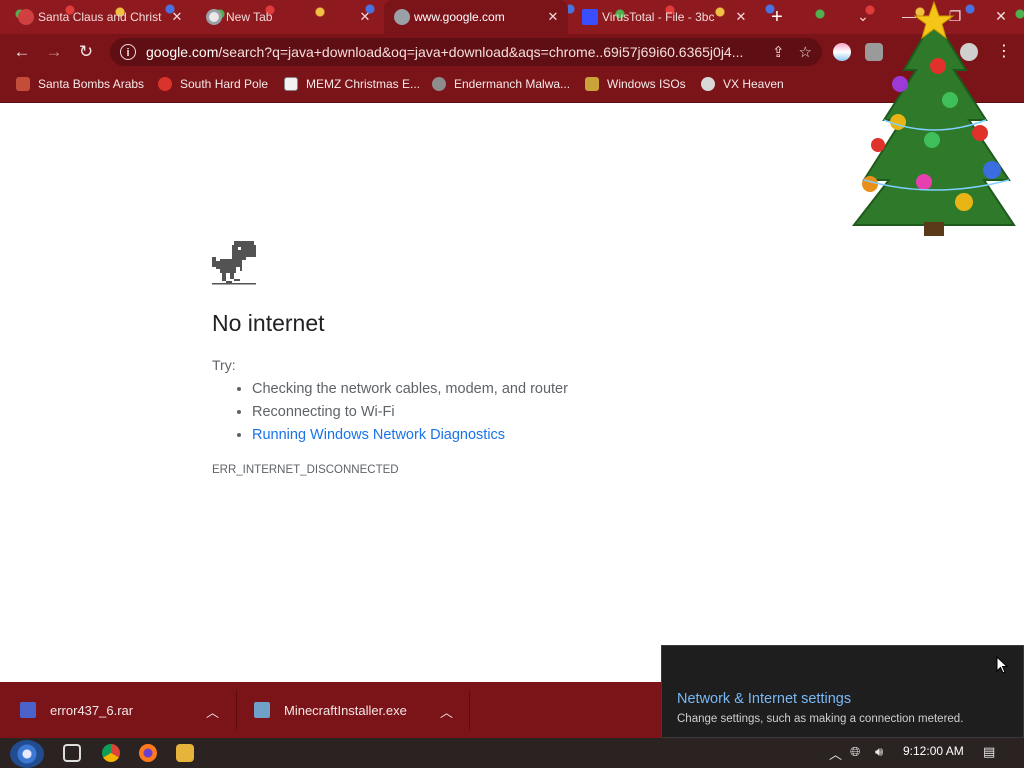 The image size is (1024, 768). I want to click on error-title: No internet, so click(268, 323).